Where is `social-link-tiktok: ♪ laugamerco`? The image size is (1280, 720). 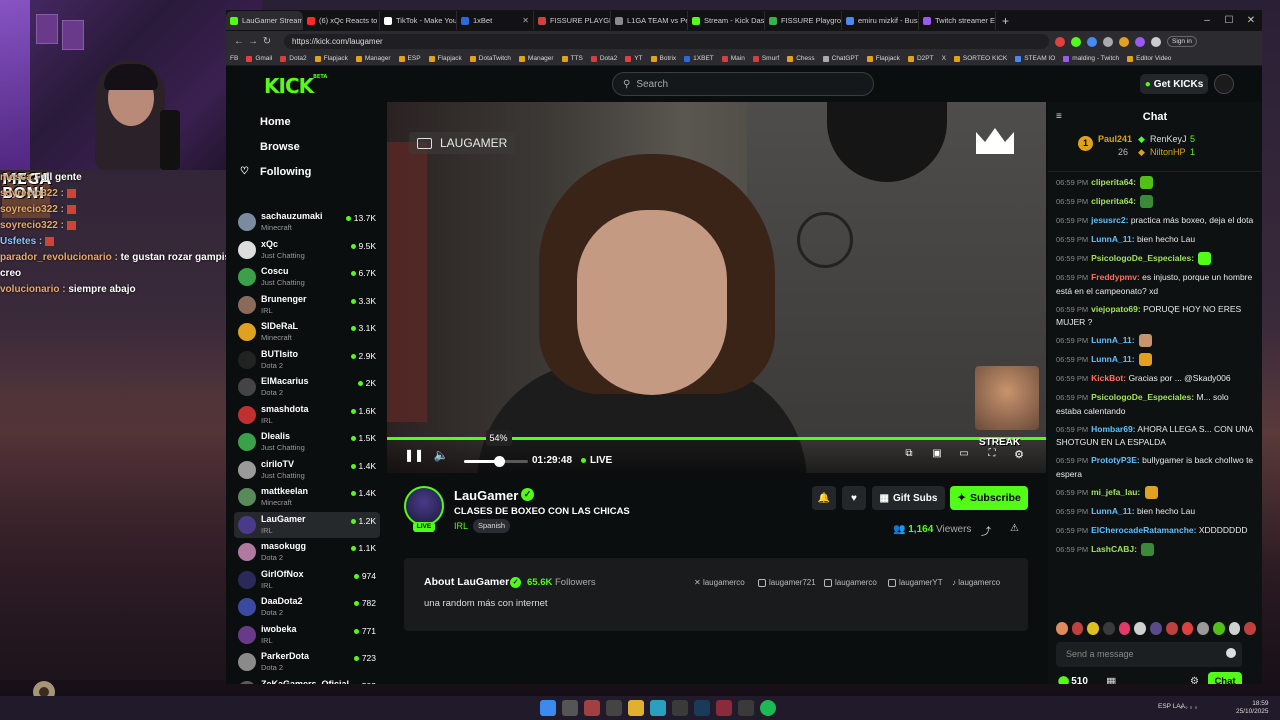 social-link-tiktok: ♪ laugamerco is located at coordinates (976, 582).